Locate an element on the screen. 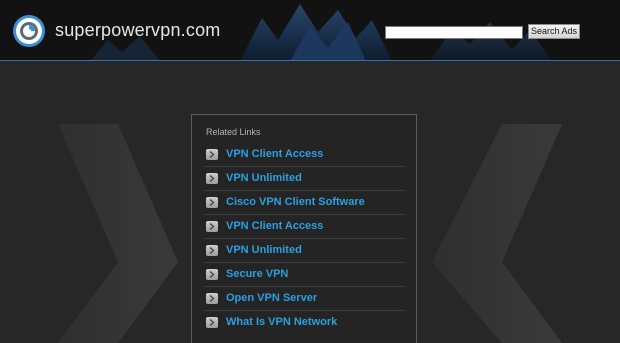 The width and height of the screenshot is (620, 343). search-ads-button: Search Ads is located at coordinates (554, 31).